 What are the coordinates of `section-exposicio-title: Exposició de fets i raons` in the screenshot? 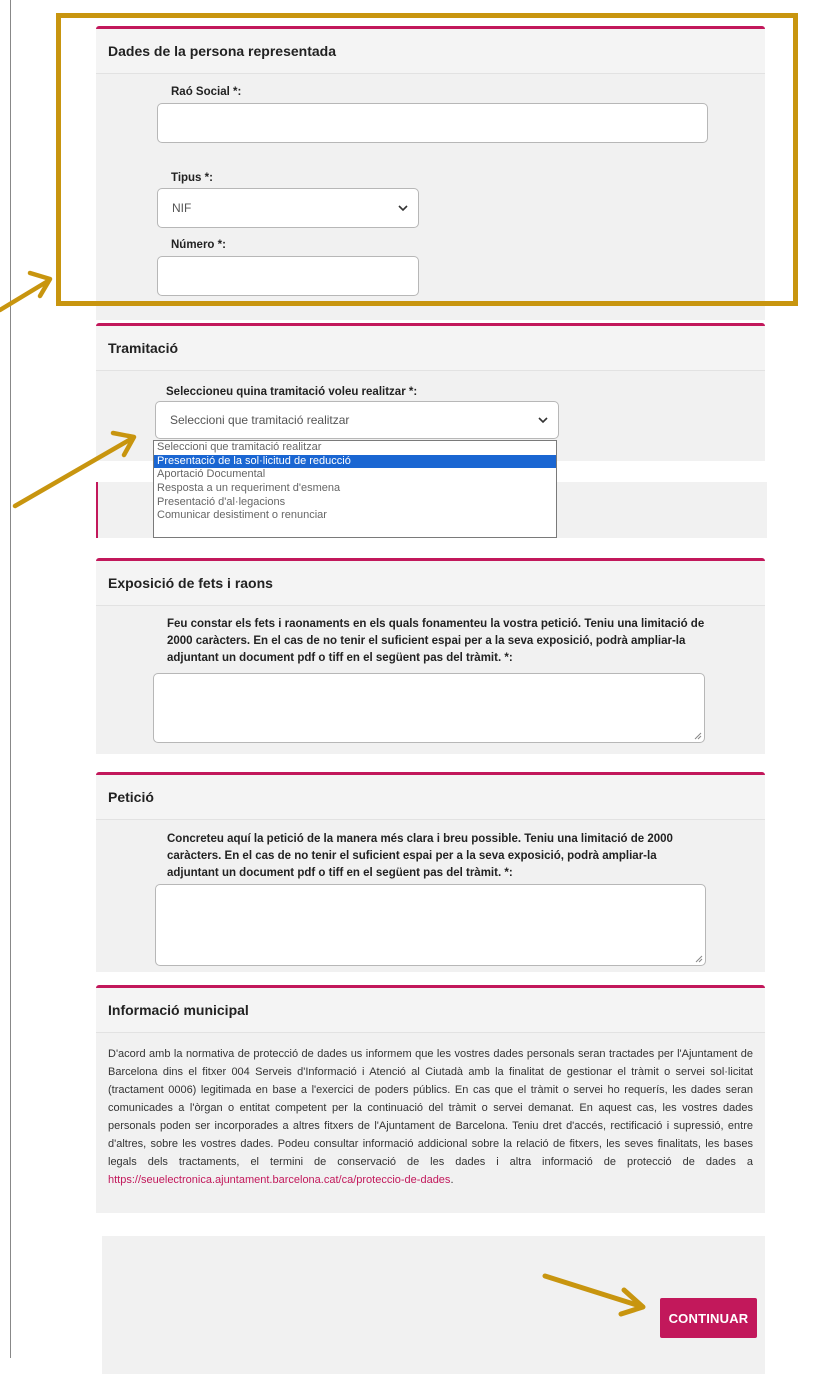 It's located at (430, 583).